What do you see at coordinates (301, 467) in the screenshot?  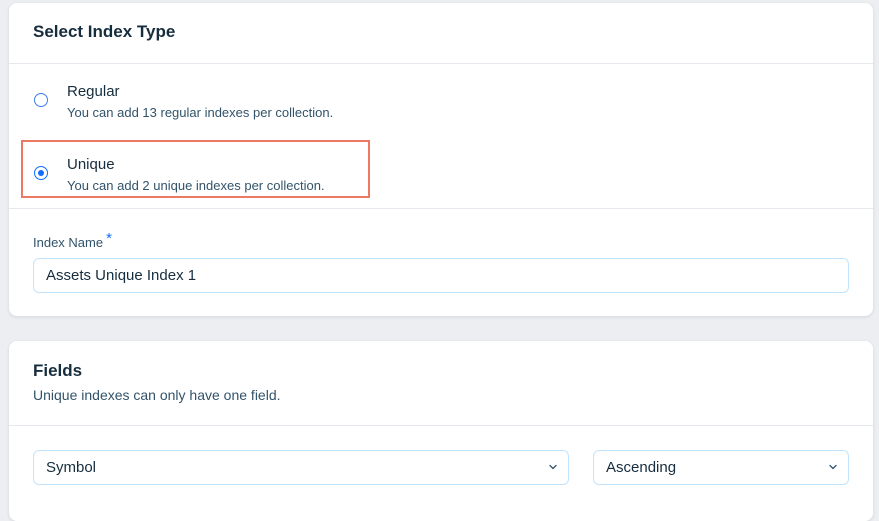 I see `field-select: Symbol` at bounding box center [301, 467].